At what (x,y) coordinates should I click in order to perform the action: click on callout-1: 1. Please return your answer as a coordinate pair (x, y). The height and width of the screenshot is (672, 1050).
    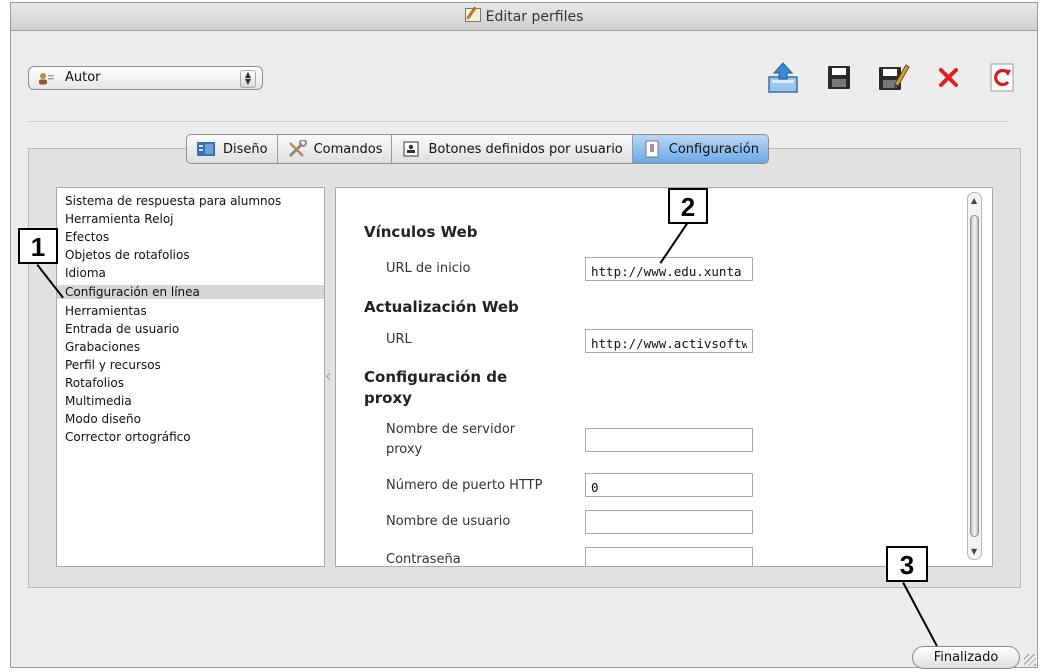
    Looking at the image, I should click on (38, 246).